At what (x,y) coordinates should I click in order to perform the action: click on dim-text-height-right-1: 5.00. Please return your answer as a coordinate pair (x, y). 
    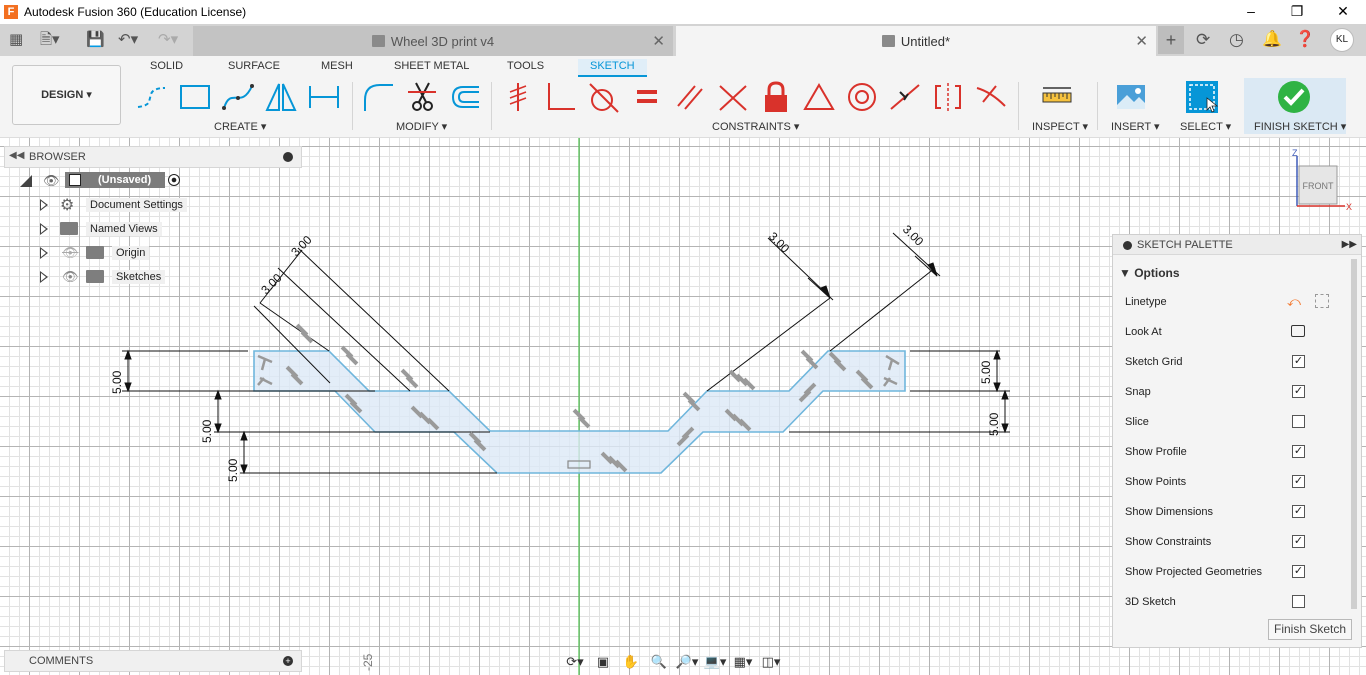
    Looking at the image, I should click on (986, 372).